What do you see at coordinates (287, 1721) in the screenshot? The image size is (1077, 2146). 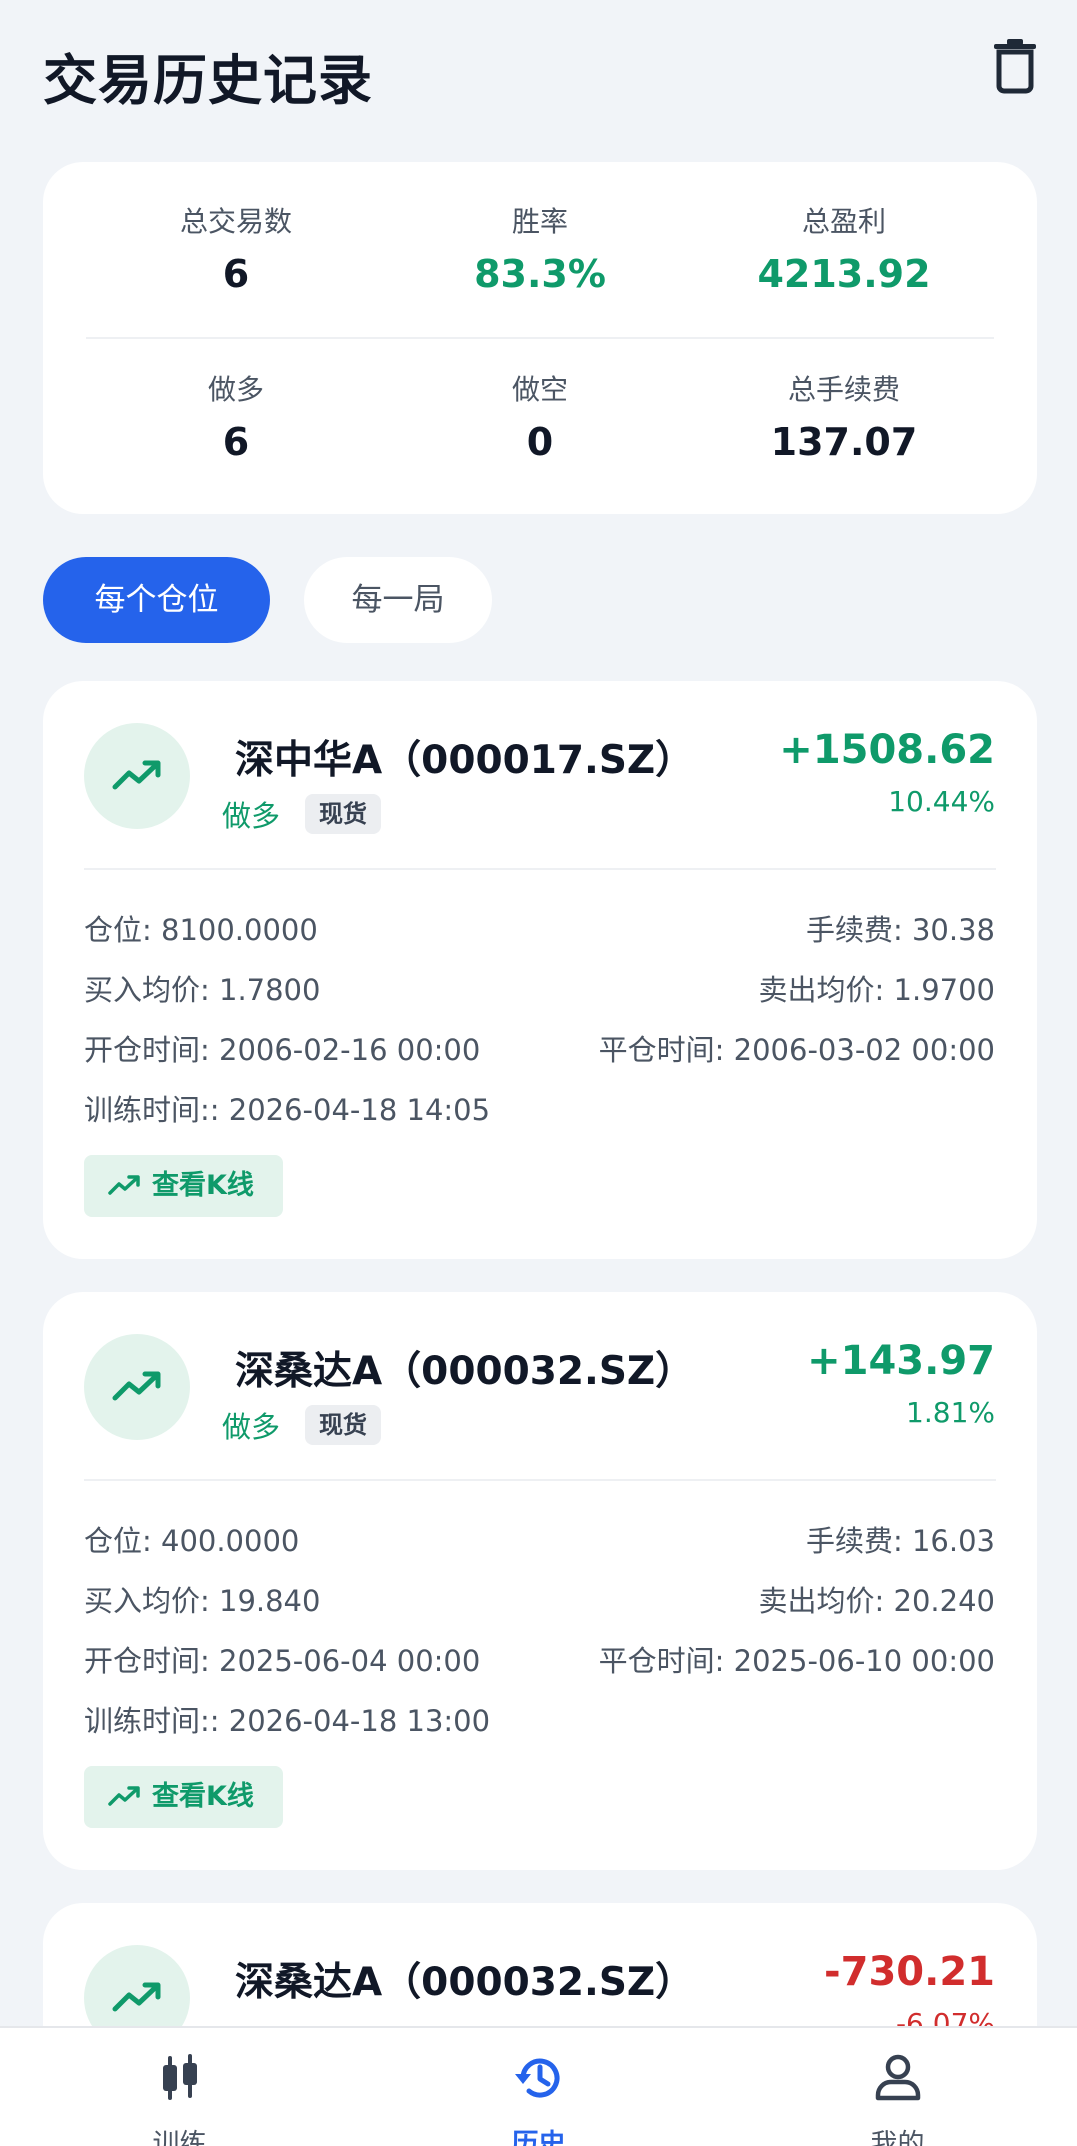 I see `train-time: 训练时间:: 2026-04-18 13:00` at bounding box center [287, 1721].